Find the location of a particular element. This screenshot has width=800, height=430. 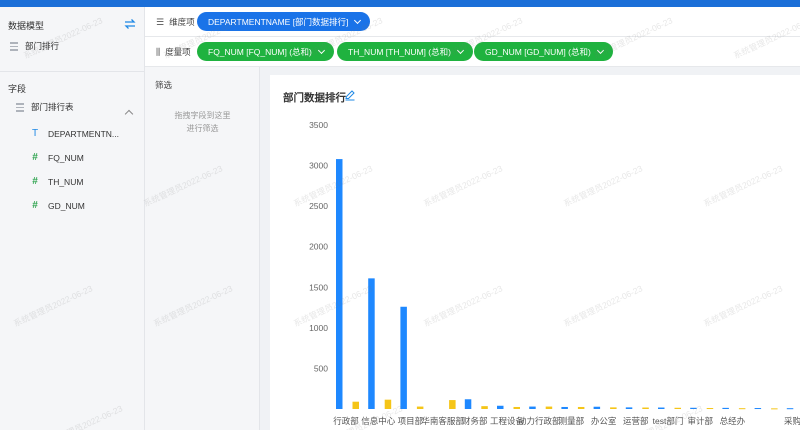

y-tick-label: 2000 is located at coordinates (318, 247).